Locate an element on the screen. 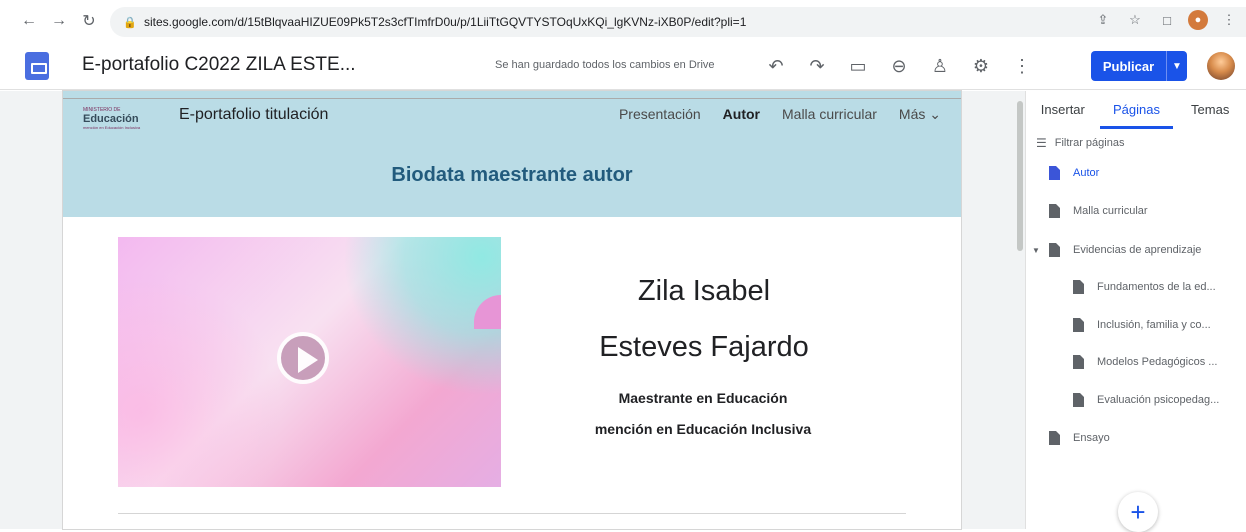  side-panel-icon: □ is located at coordinates (1167, 20).